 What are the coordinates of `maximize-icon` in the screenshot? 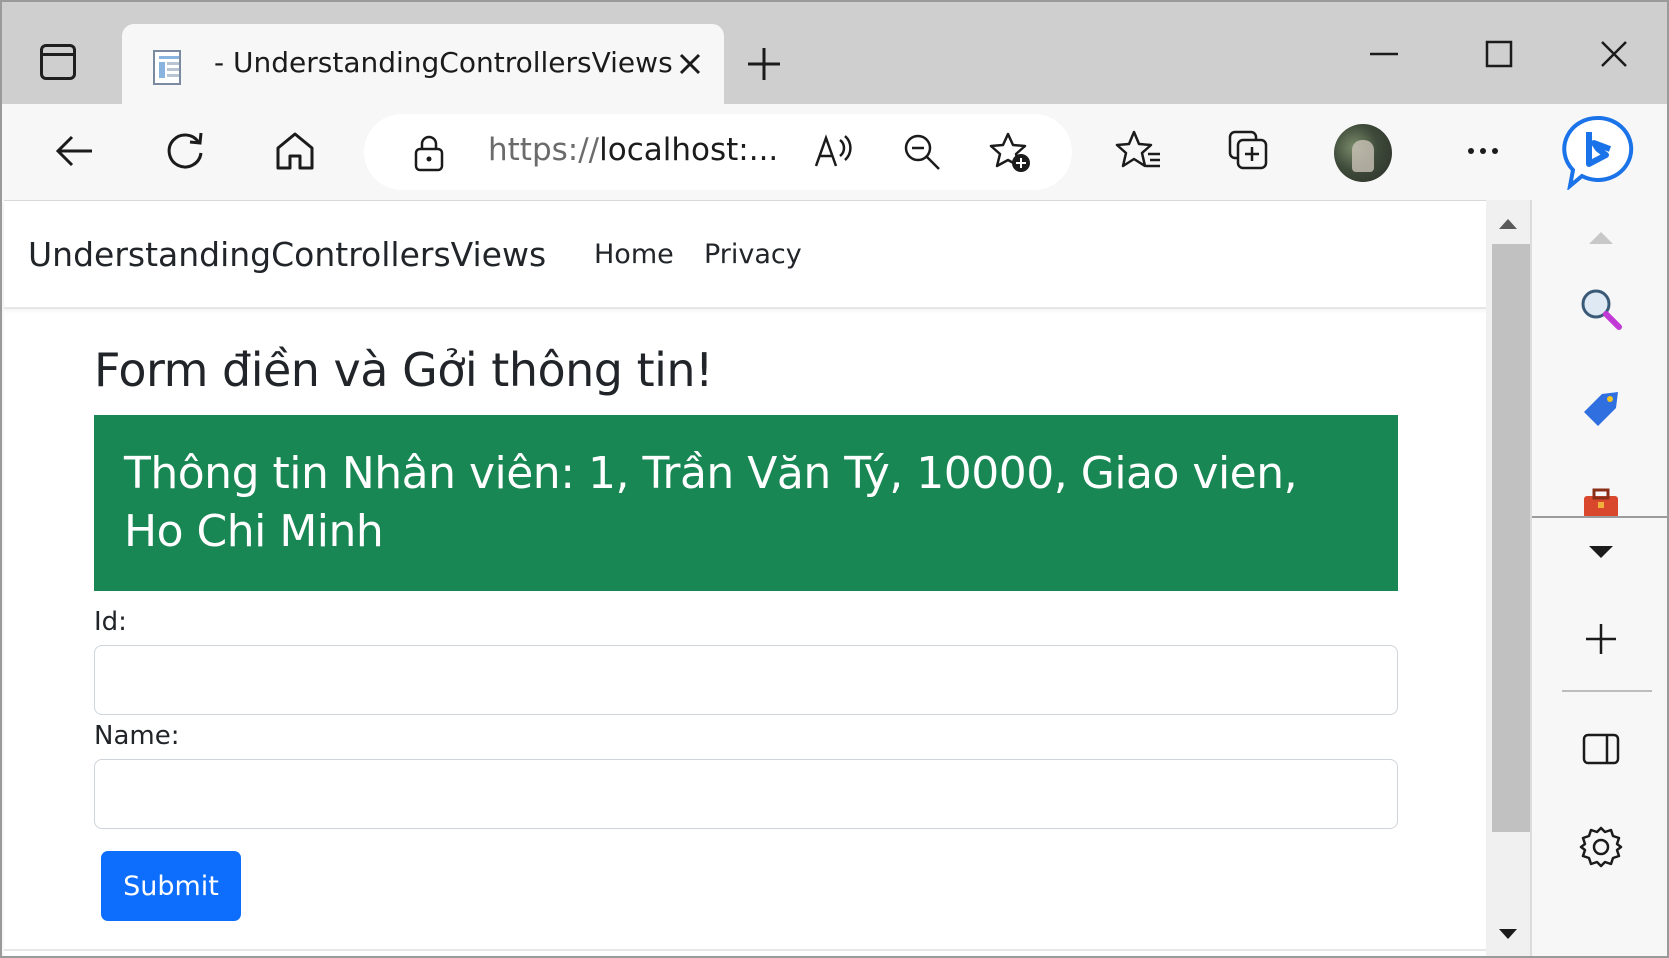 It's located at (1499, 54).